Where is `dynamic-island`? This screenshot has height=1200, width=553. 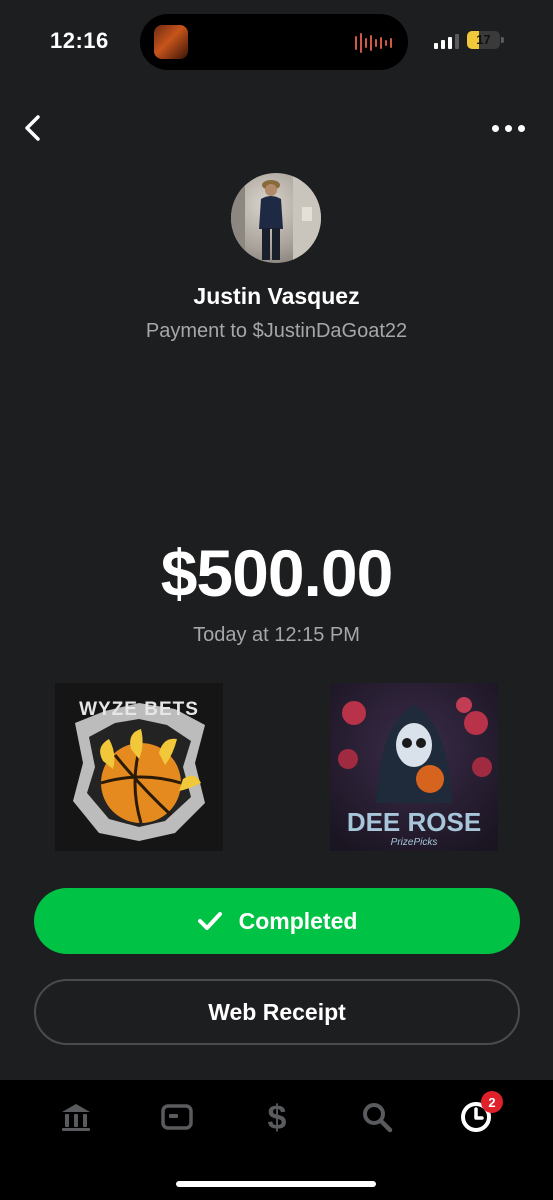
dynamic-island is located at coordinates (274, 42).